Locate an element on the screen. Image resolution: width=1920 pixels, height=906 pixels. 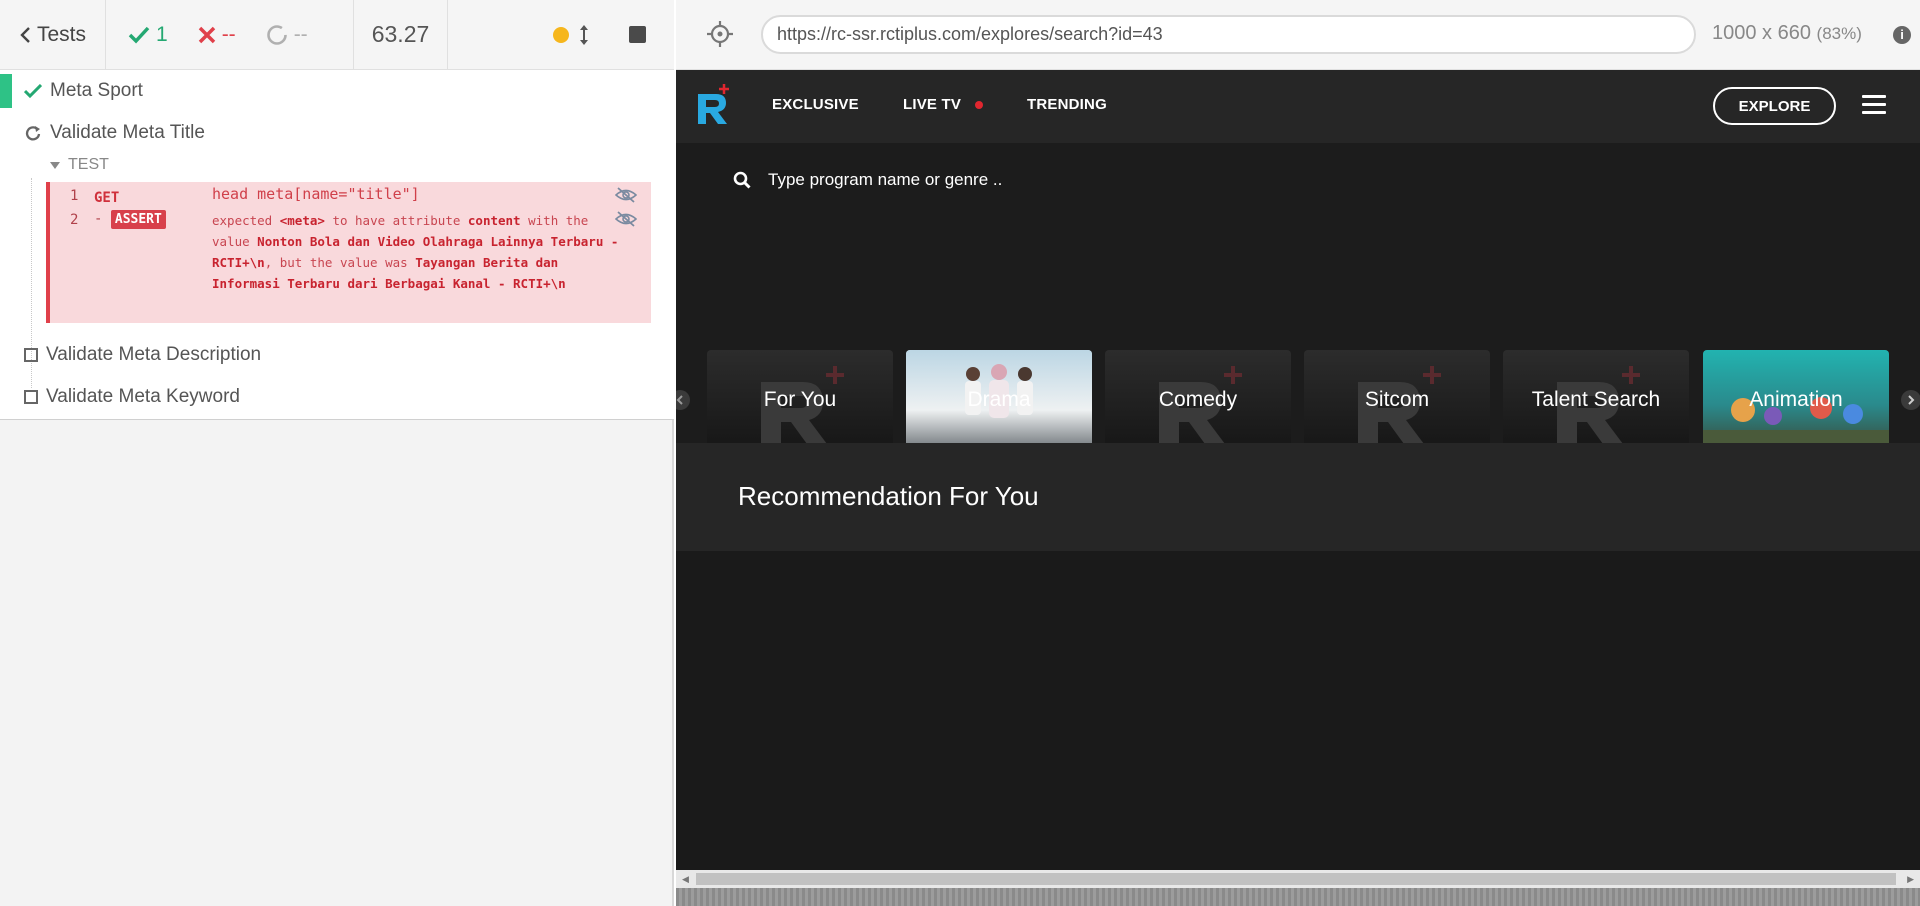
msg-text: to have attribute is located at coordinates (396, 220).